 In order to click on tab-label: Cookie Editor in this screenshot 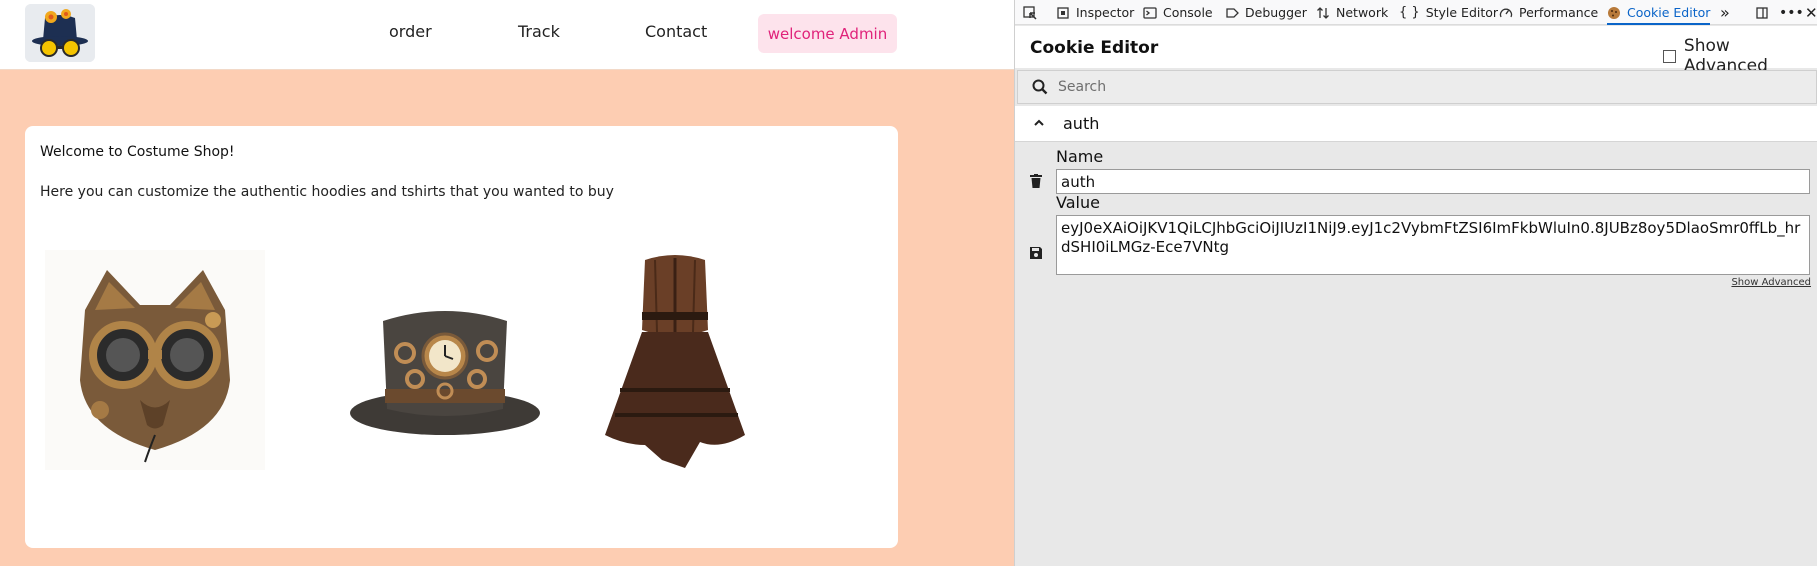, I will do `click(1669, 12)`.